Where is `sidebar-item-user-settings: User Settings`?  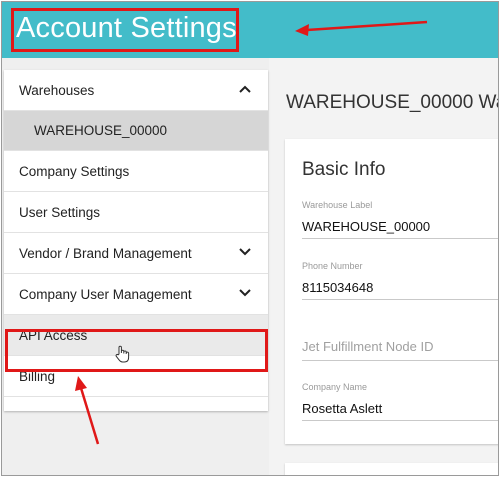
sidebar-item-user-settings: User Settings is located at coordinates (136, 212).